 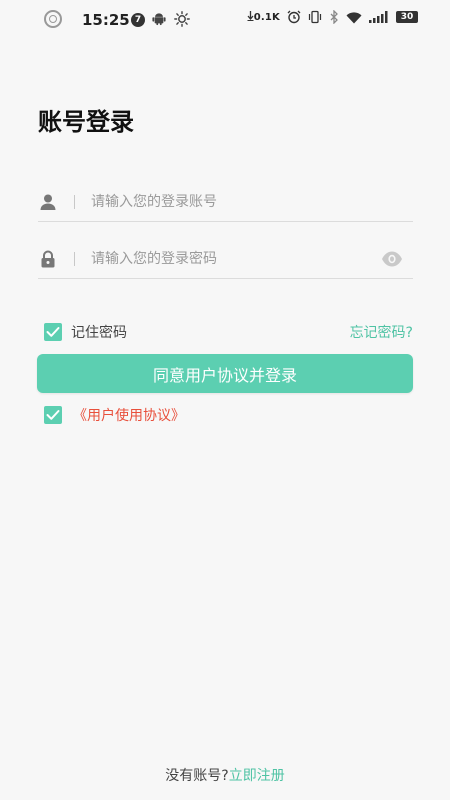 What do you see at coordinates (197, 776) in the screenshot?
I see `no-account-text: 没有账号?` at bounding box center [197, 776].